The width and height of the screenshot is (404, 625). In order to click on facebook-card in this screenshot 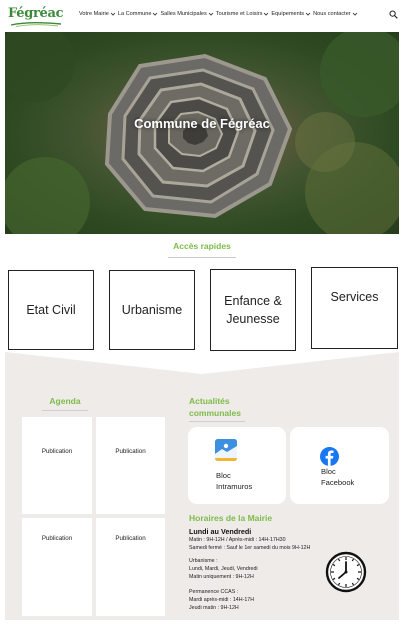, I will do `click(339, 465)`.